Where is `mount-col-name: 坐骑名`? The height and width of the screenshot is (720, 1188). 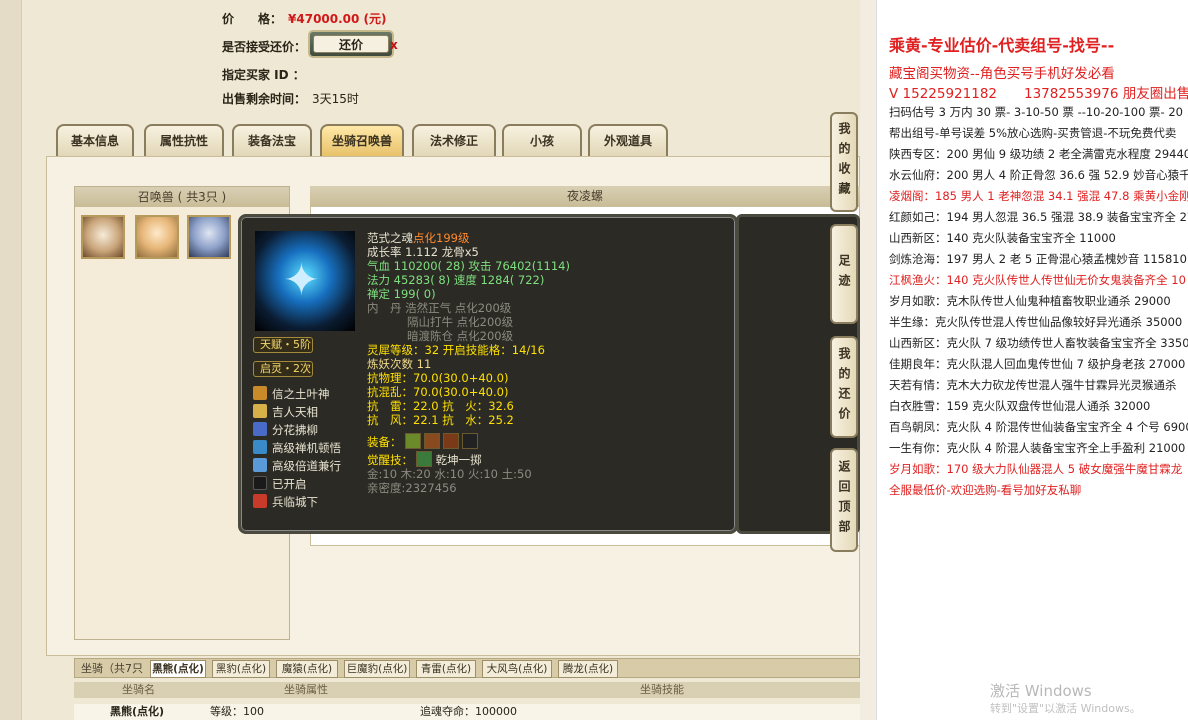
mount-col-name: 坐骑名 is located at coordinates (138, 689).